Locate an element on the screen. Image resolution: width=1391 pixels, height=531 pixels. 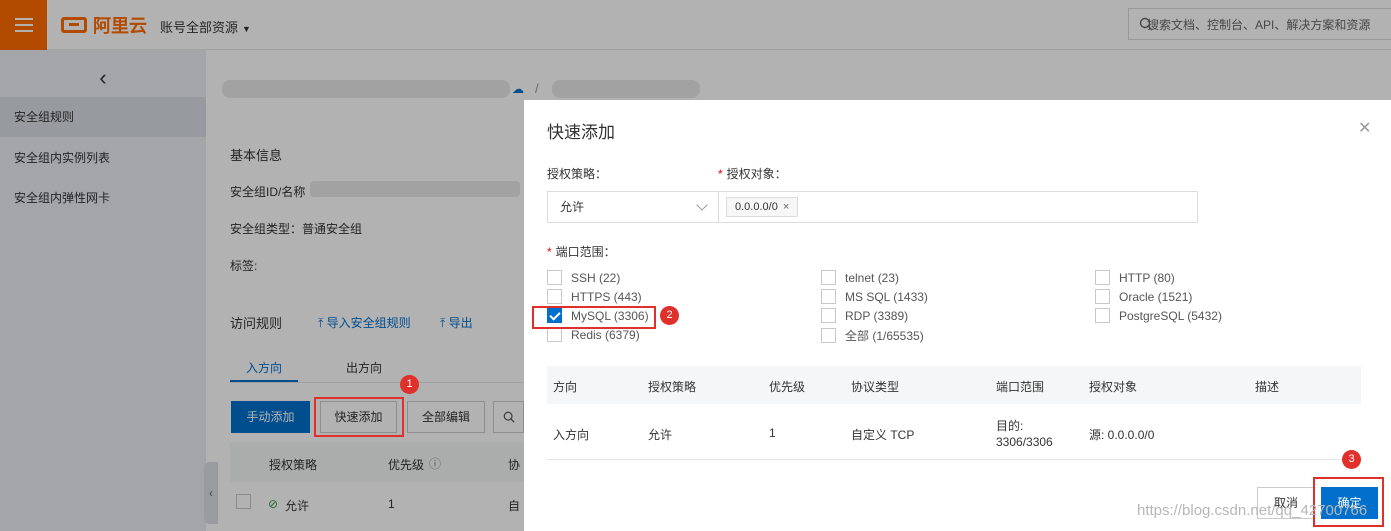
port-label-all: 全部 (1/65535) is located at coordinates (884, 336).